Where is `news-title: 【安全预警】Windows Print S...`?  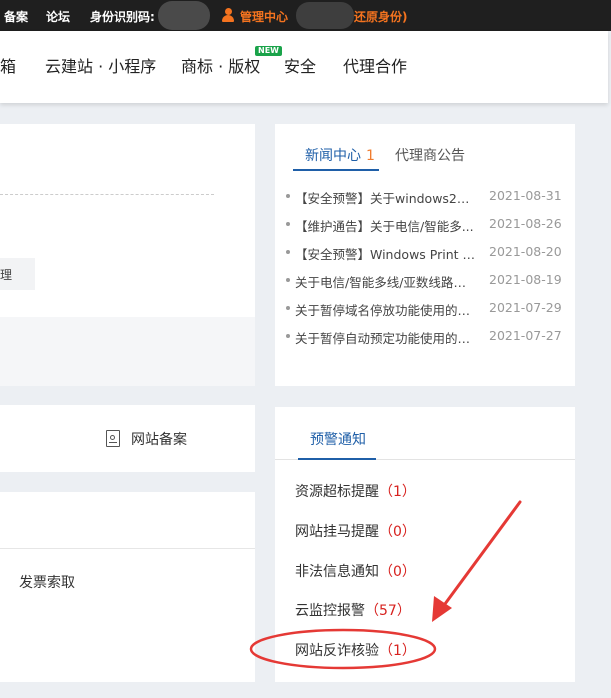
news-title: 【安全预警】Windows Print S... is located at coordinates (385, 254).